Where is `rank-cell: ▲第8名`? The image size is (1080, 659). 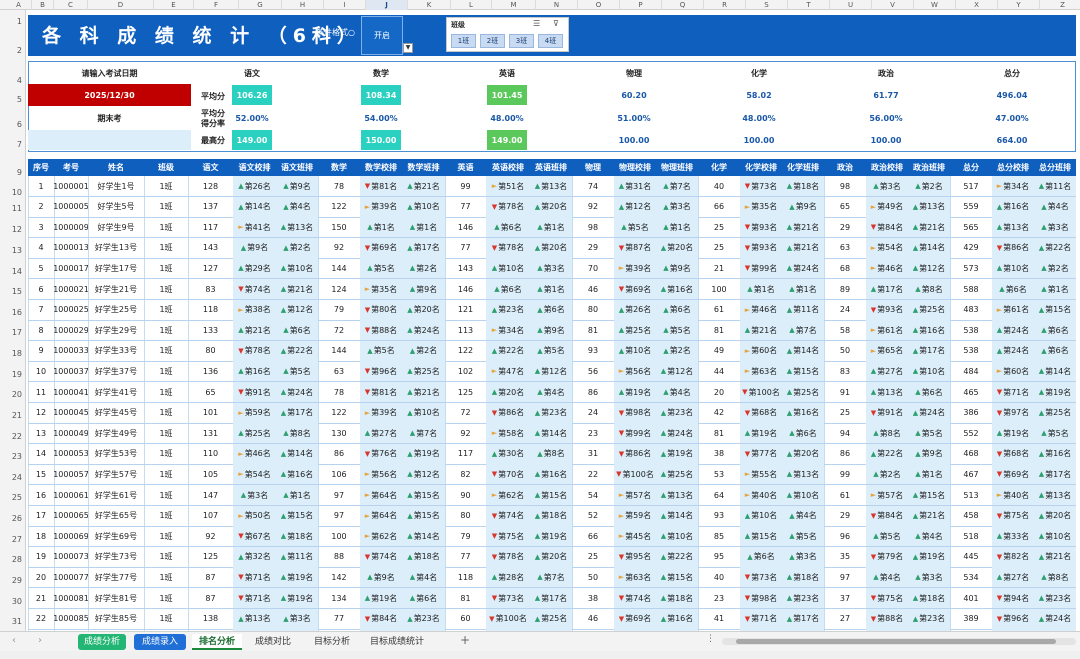
rank-cell: ▲第8名 is located at coordinates (1055, 577).